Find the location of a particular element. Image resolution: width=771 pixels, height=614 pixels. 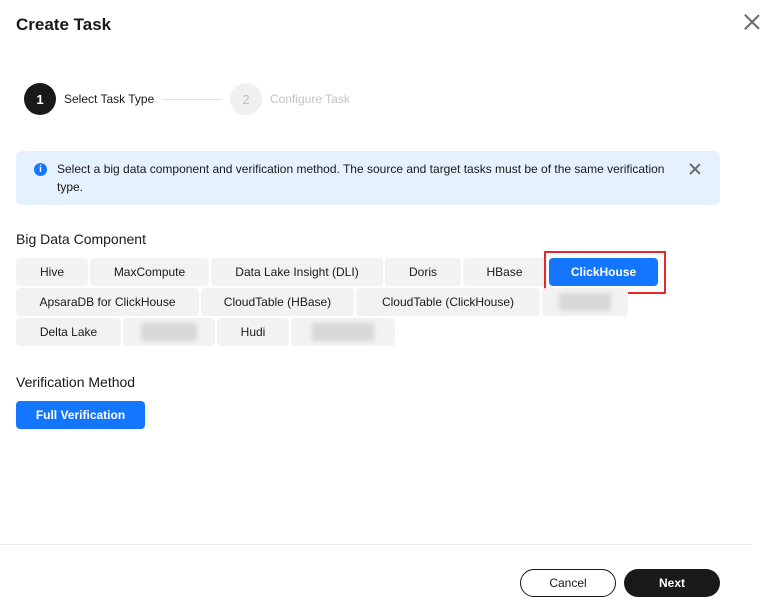

step-1-label: Select Task Type is located at coordinates (109, 99).